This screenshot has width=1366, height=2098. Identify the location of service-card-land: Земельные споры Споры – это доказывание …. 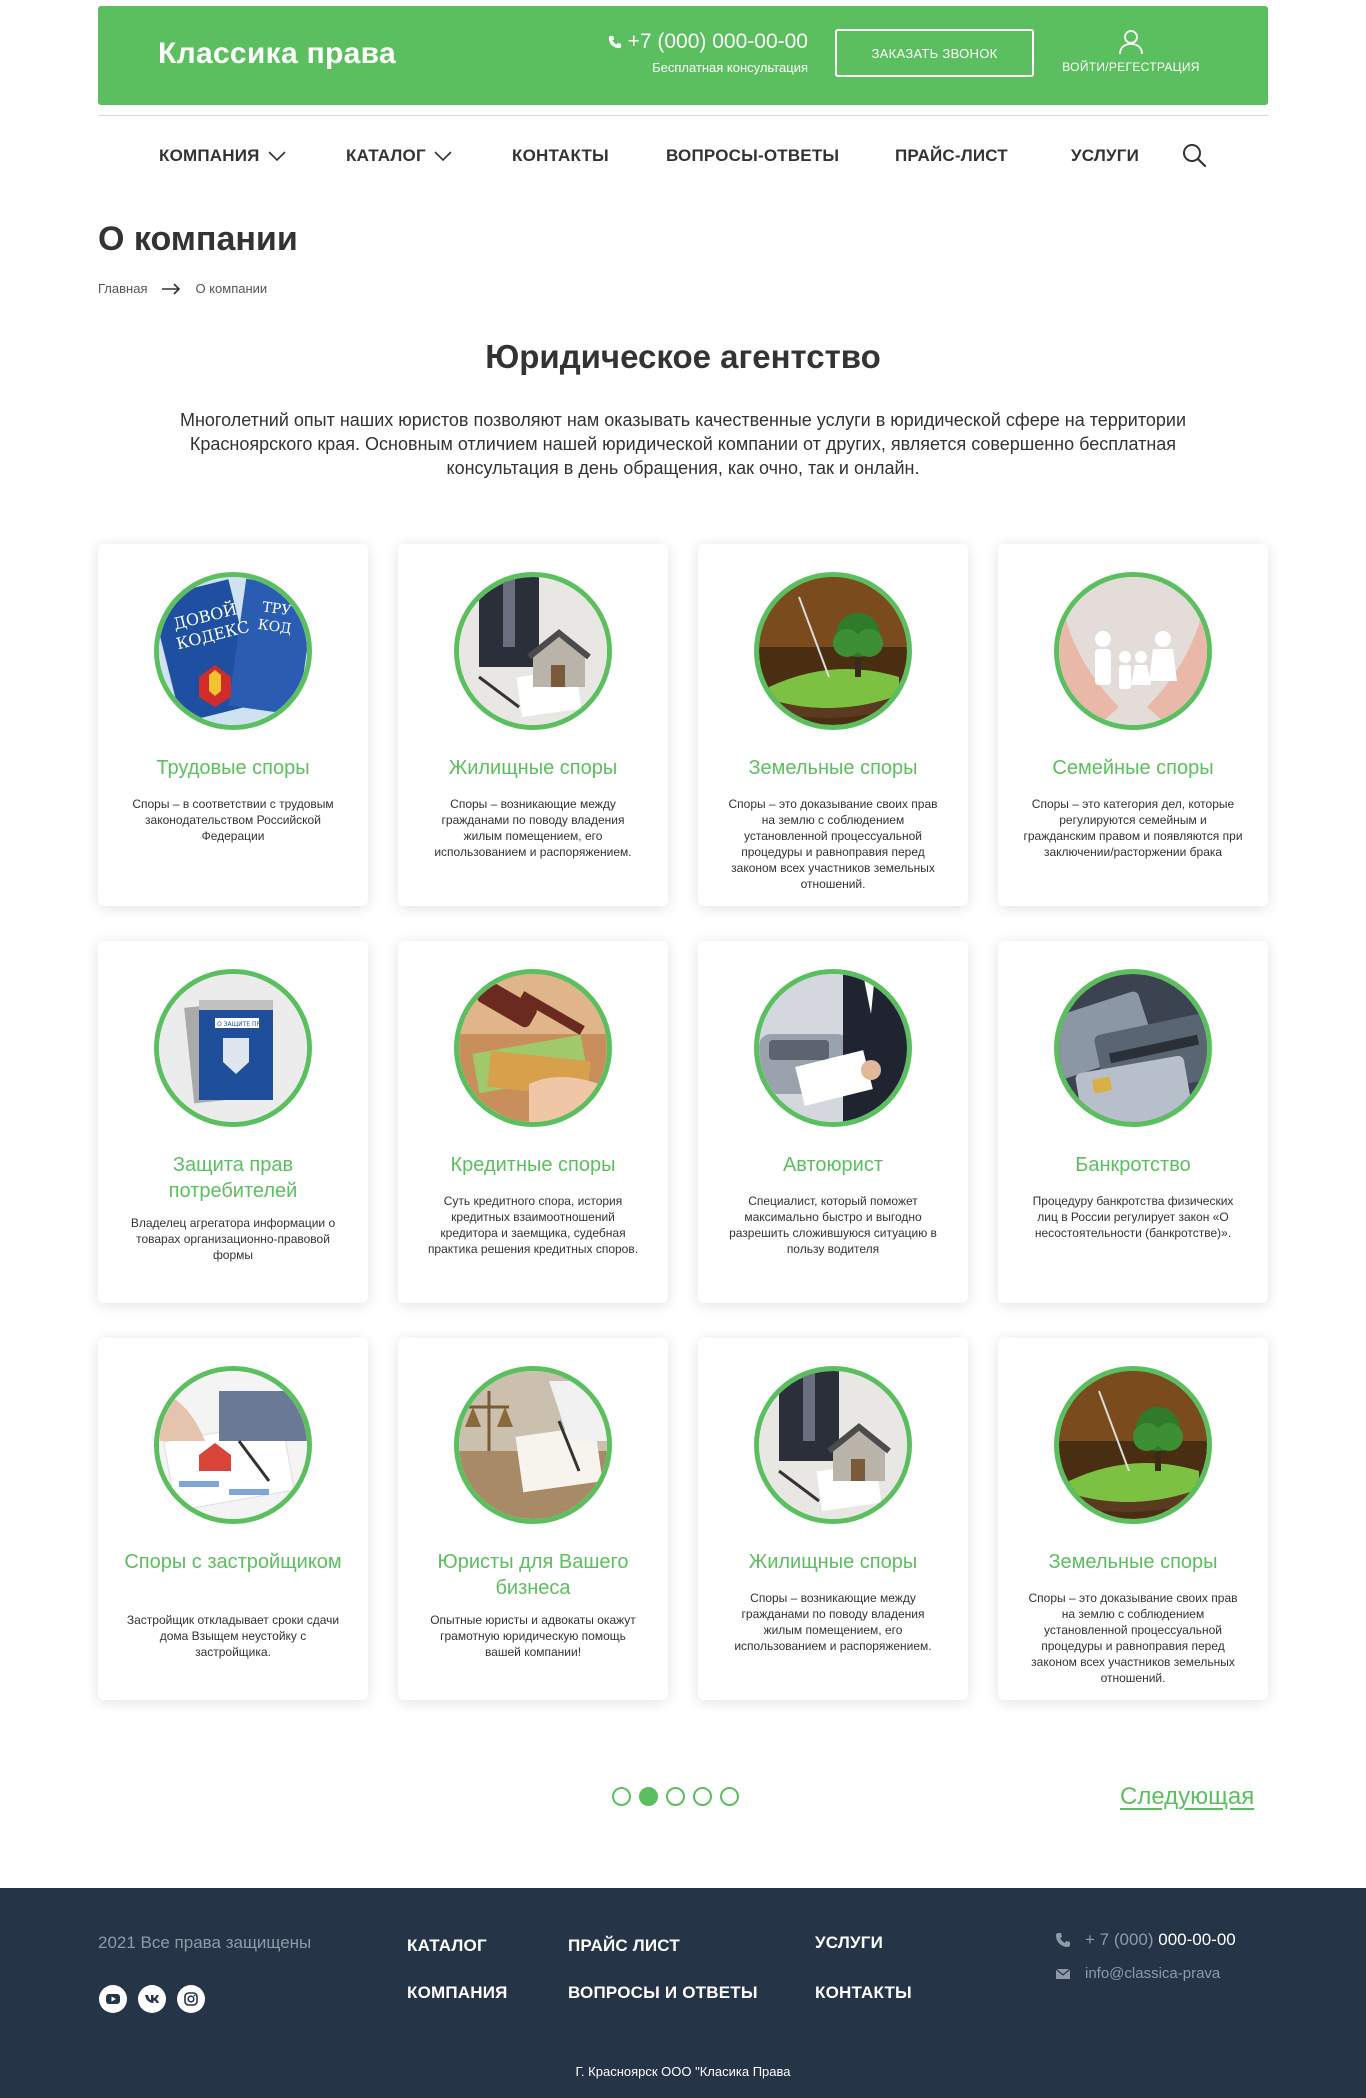
(833, 725).